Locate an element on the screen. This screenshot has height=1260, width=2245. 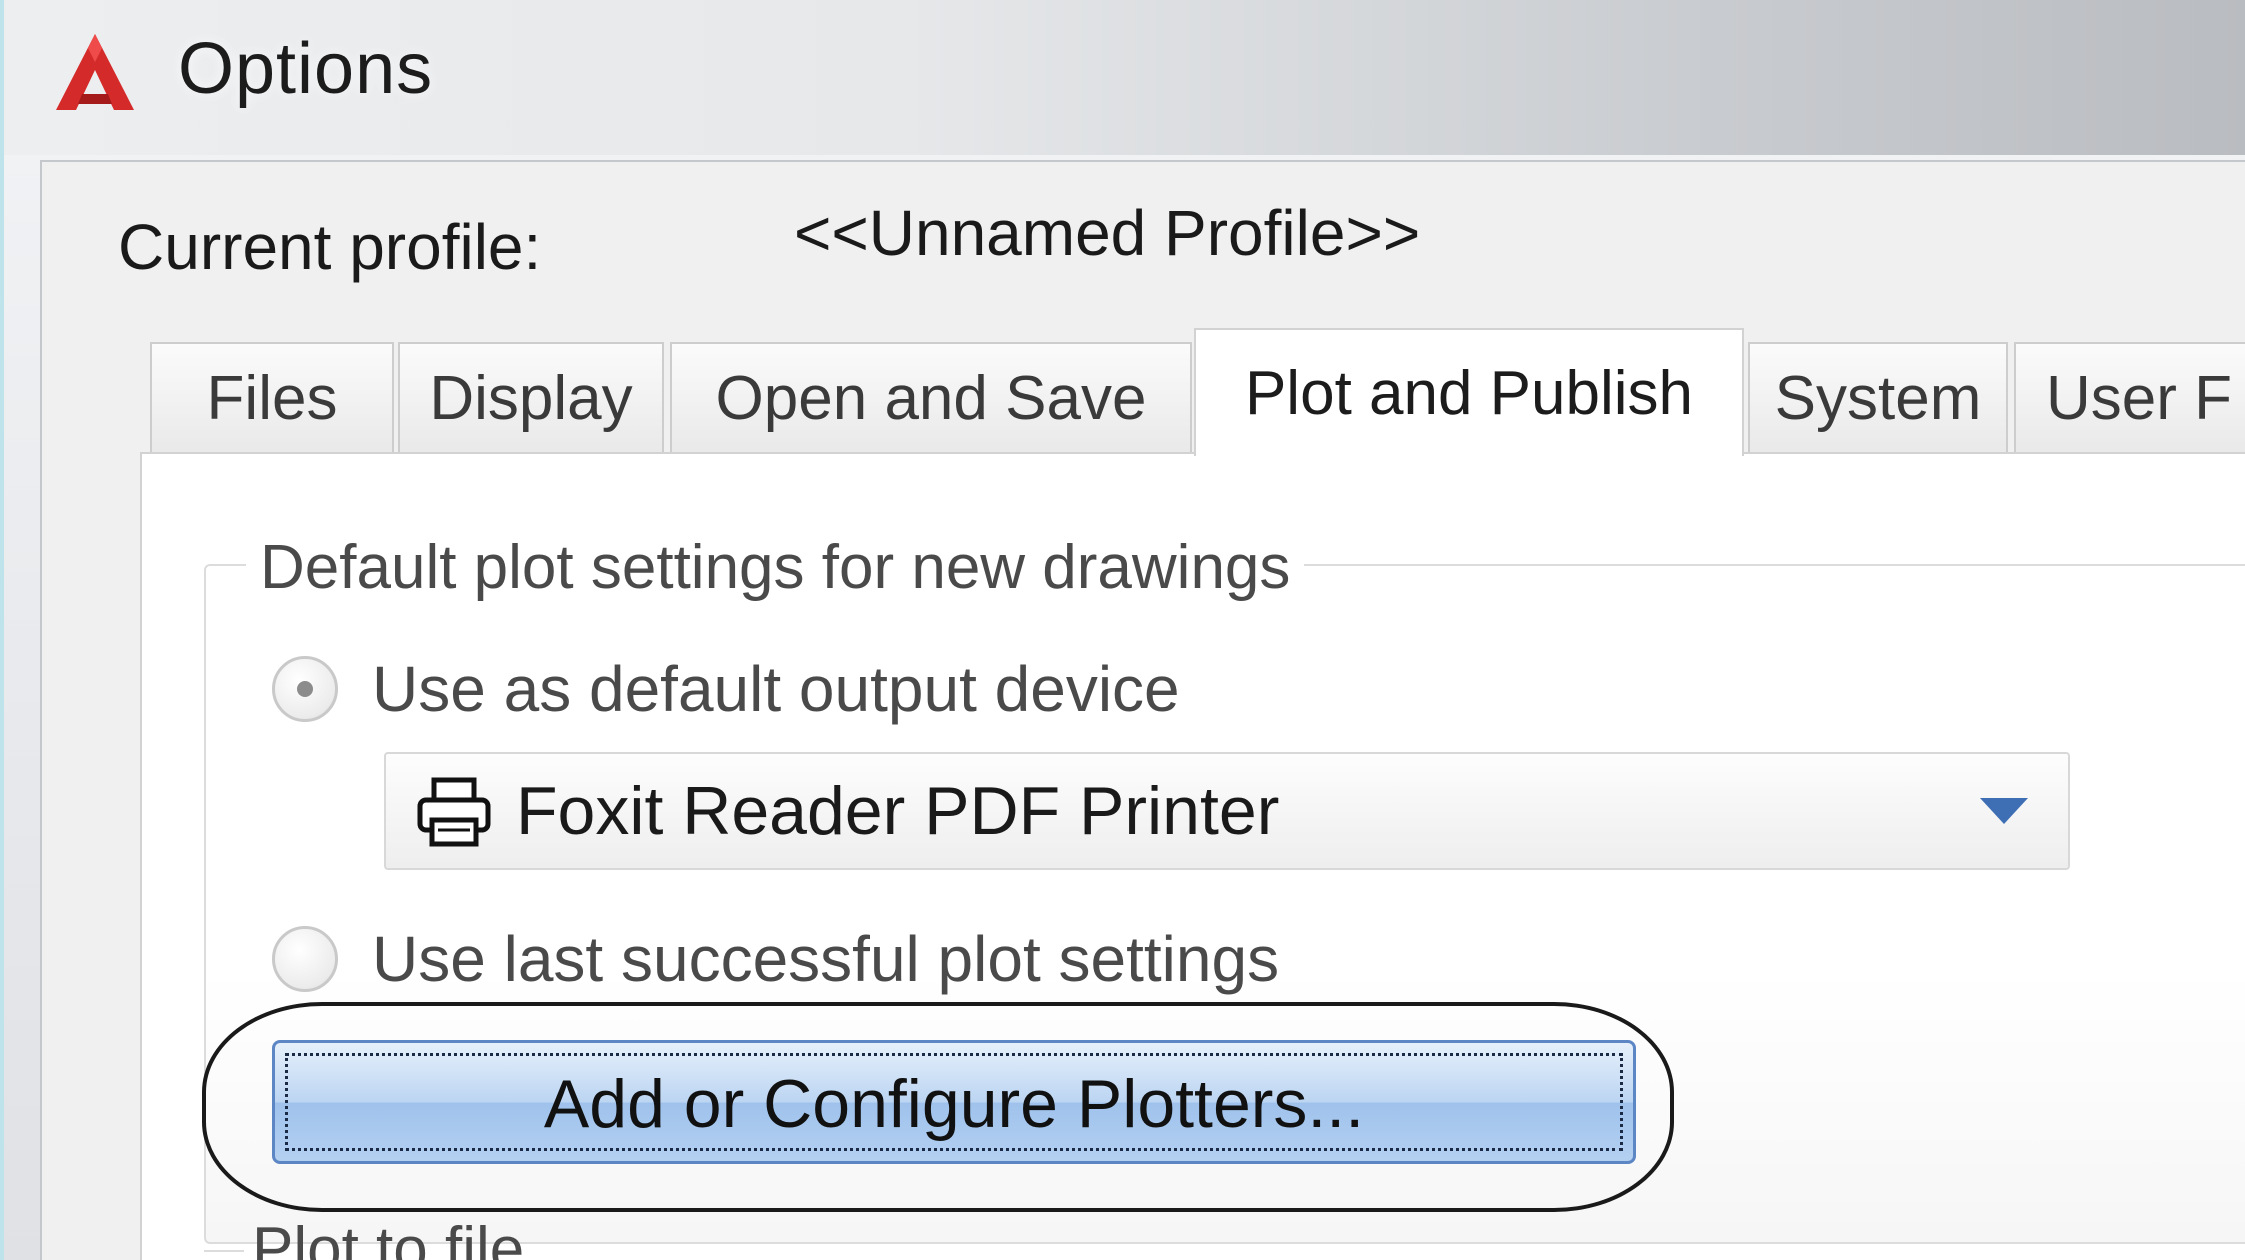
current-profile-label: Current profile: is located at coordinates (330, 247).